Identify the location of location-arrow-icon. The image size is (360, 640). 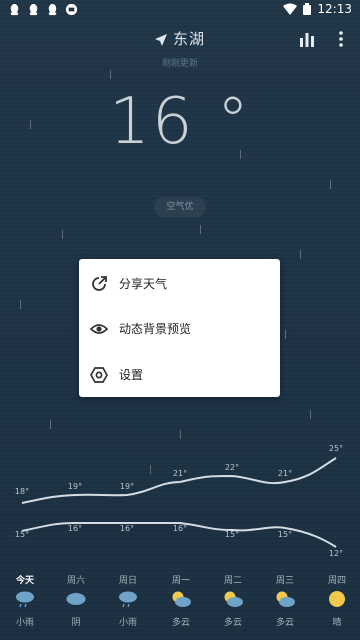
(160, 39).